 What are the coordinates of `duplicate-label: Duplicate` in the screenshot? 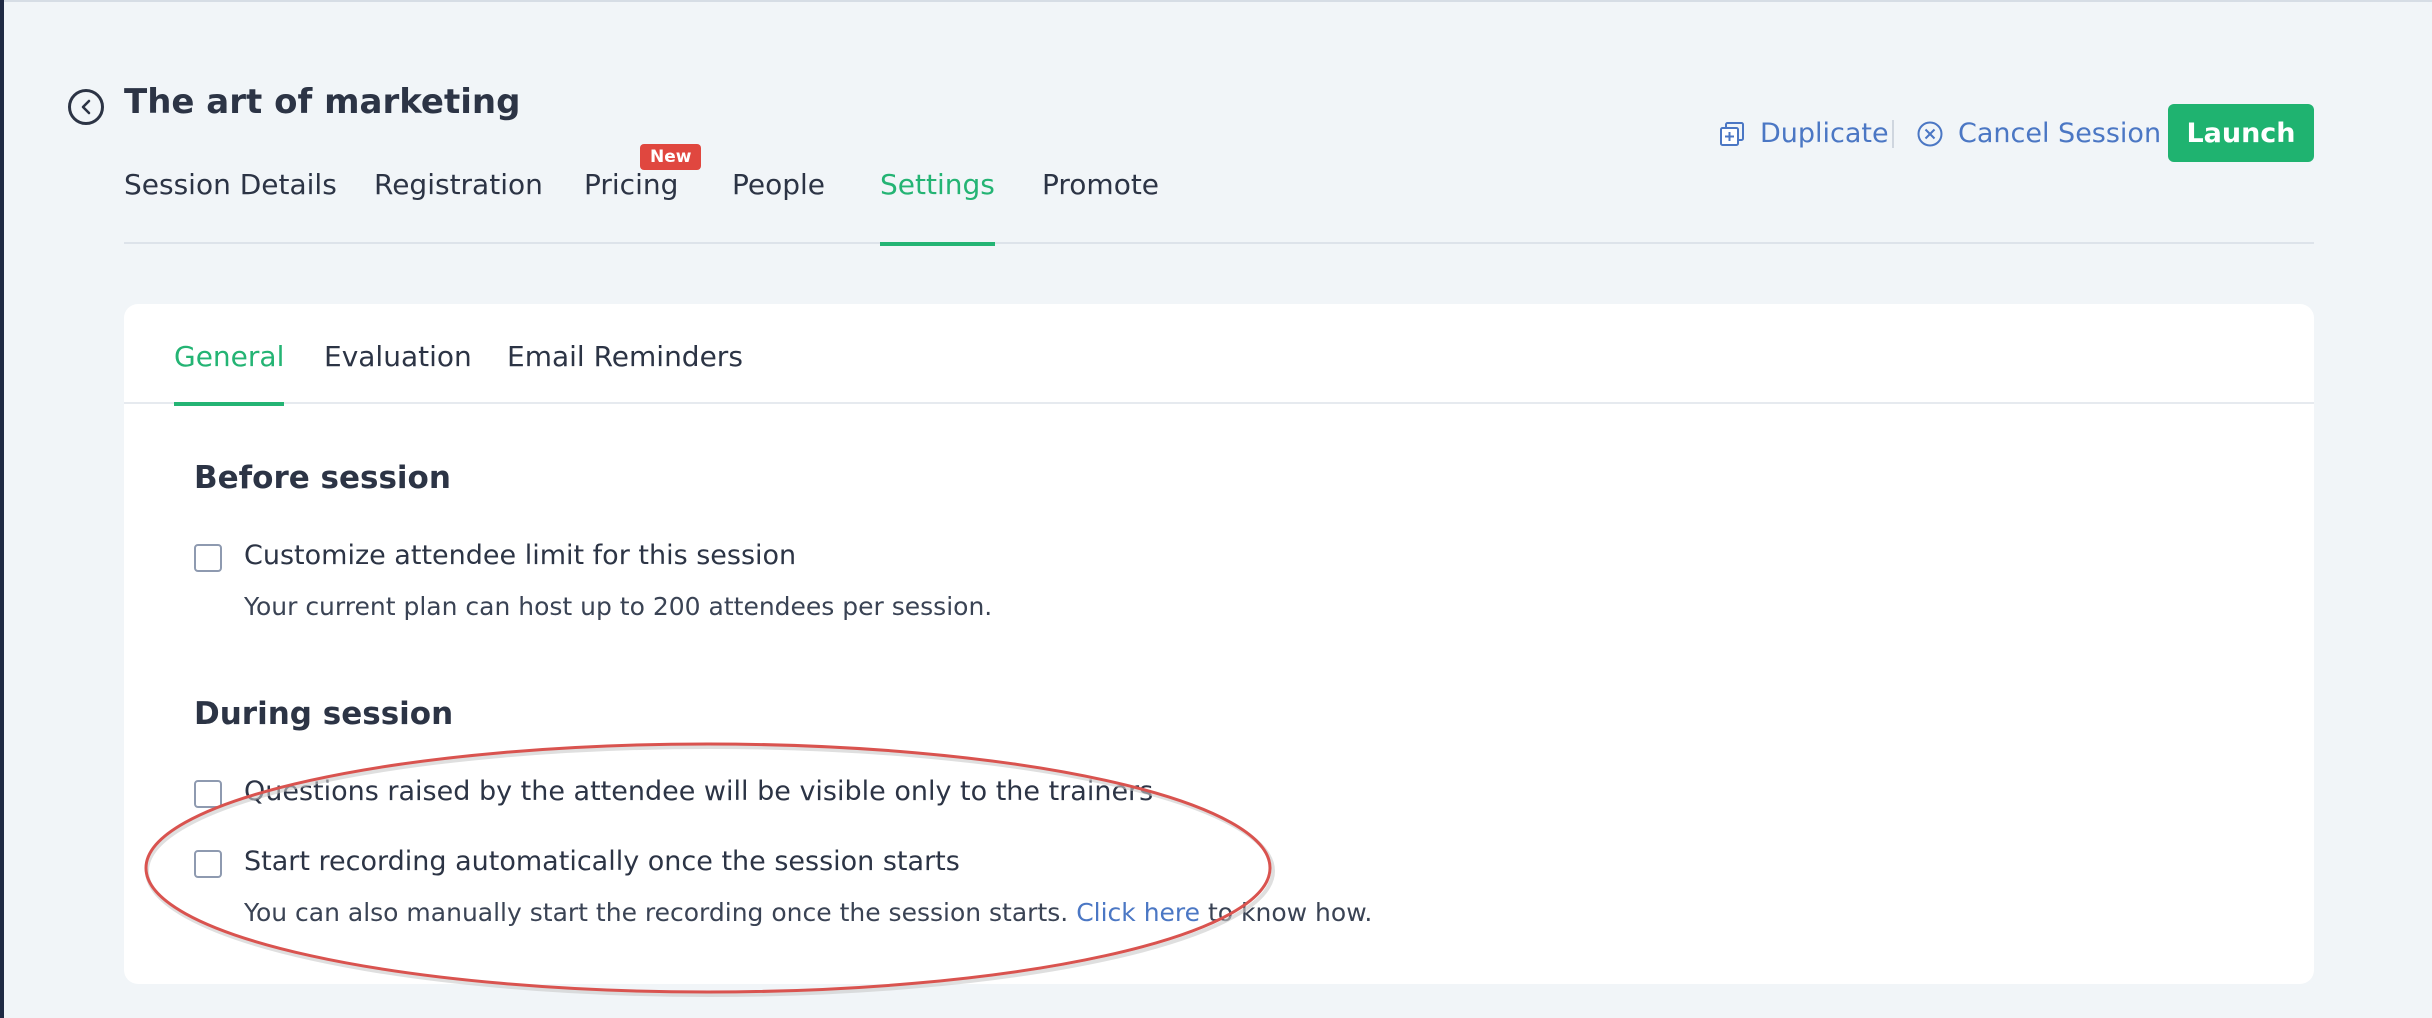 It's located at (1824, 133).